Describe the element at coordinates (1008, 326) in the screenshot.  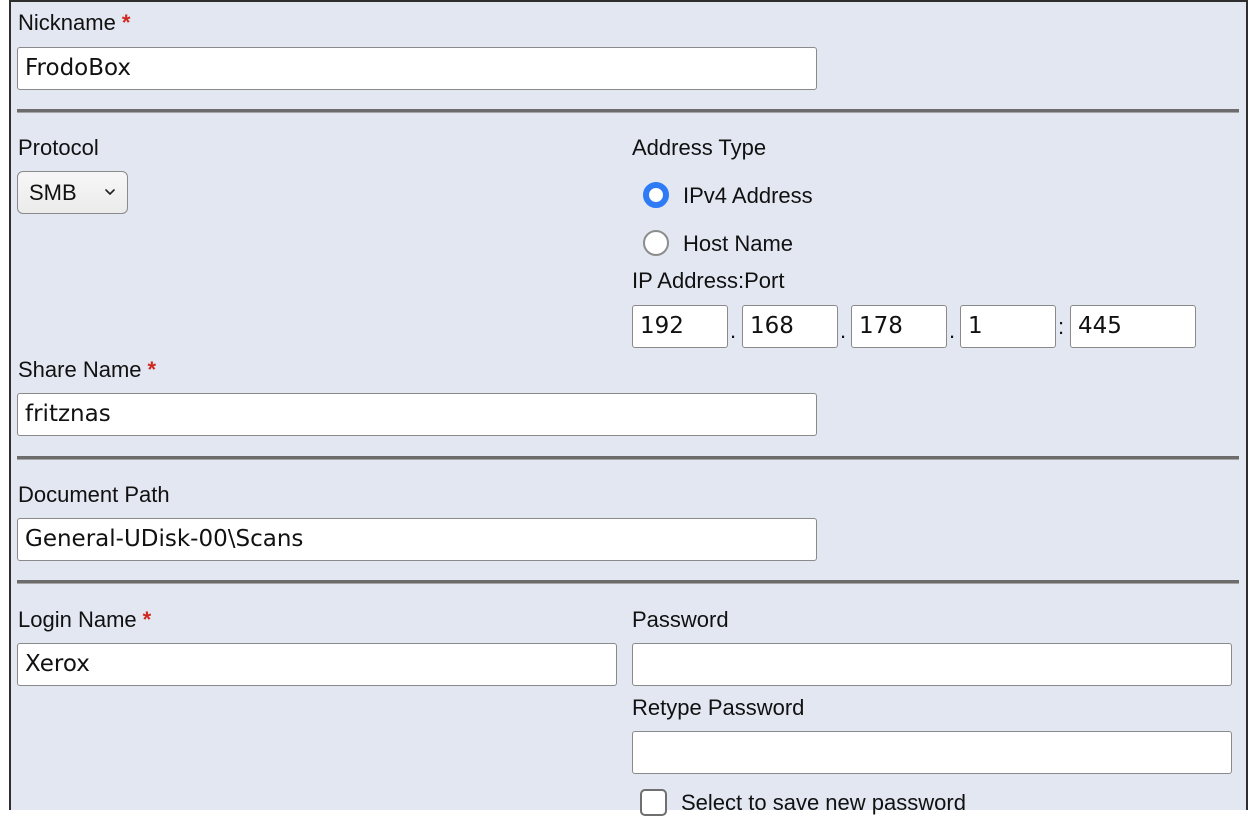
I see `ip-octet-4-input: 1` at that location.